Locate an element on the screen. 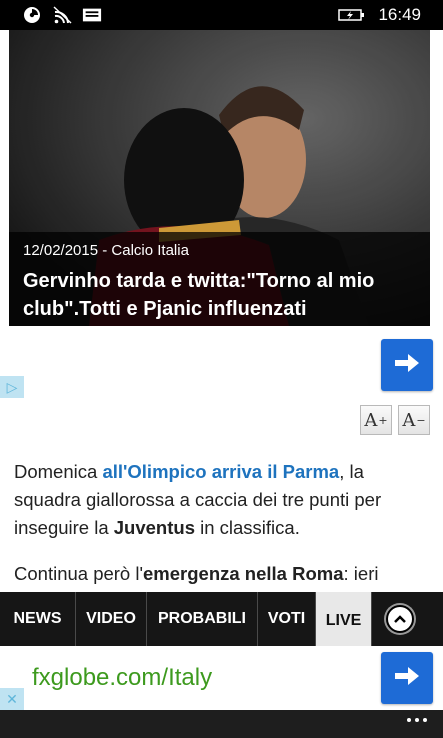 This screenshot has width=443, height=738. article-date-category: 12/02/2015 - Calcio Italia is located at coordinates (106, 250).